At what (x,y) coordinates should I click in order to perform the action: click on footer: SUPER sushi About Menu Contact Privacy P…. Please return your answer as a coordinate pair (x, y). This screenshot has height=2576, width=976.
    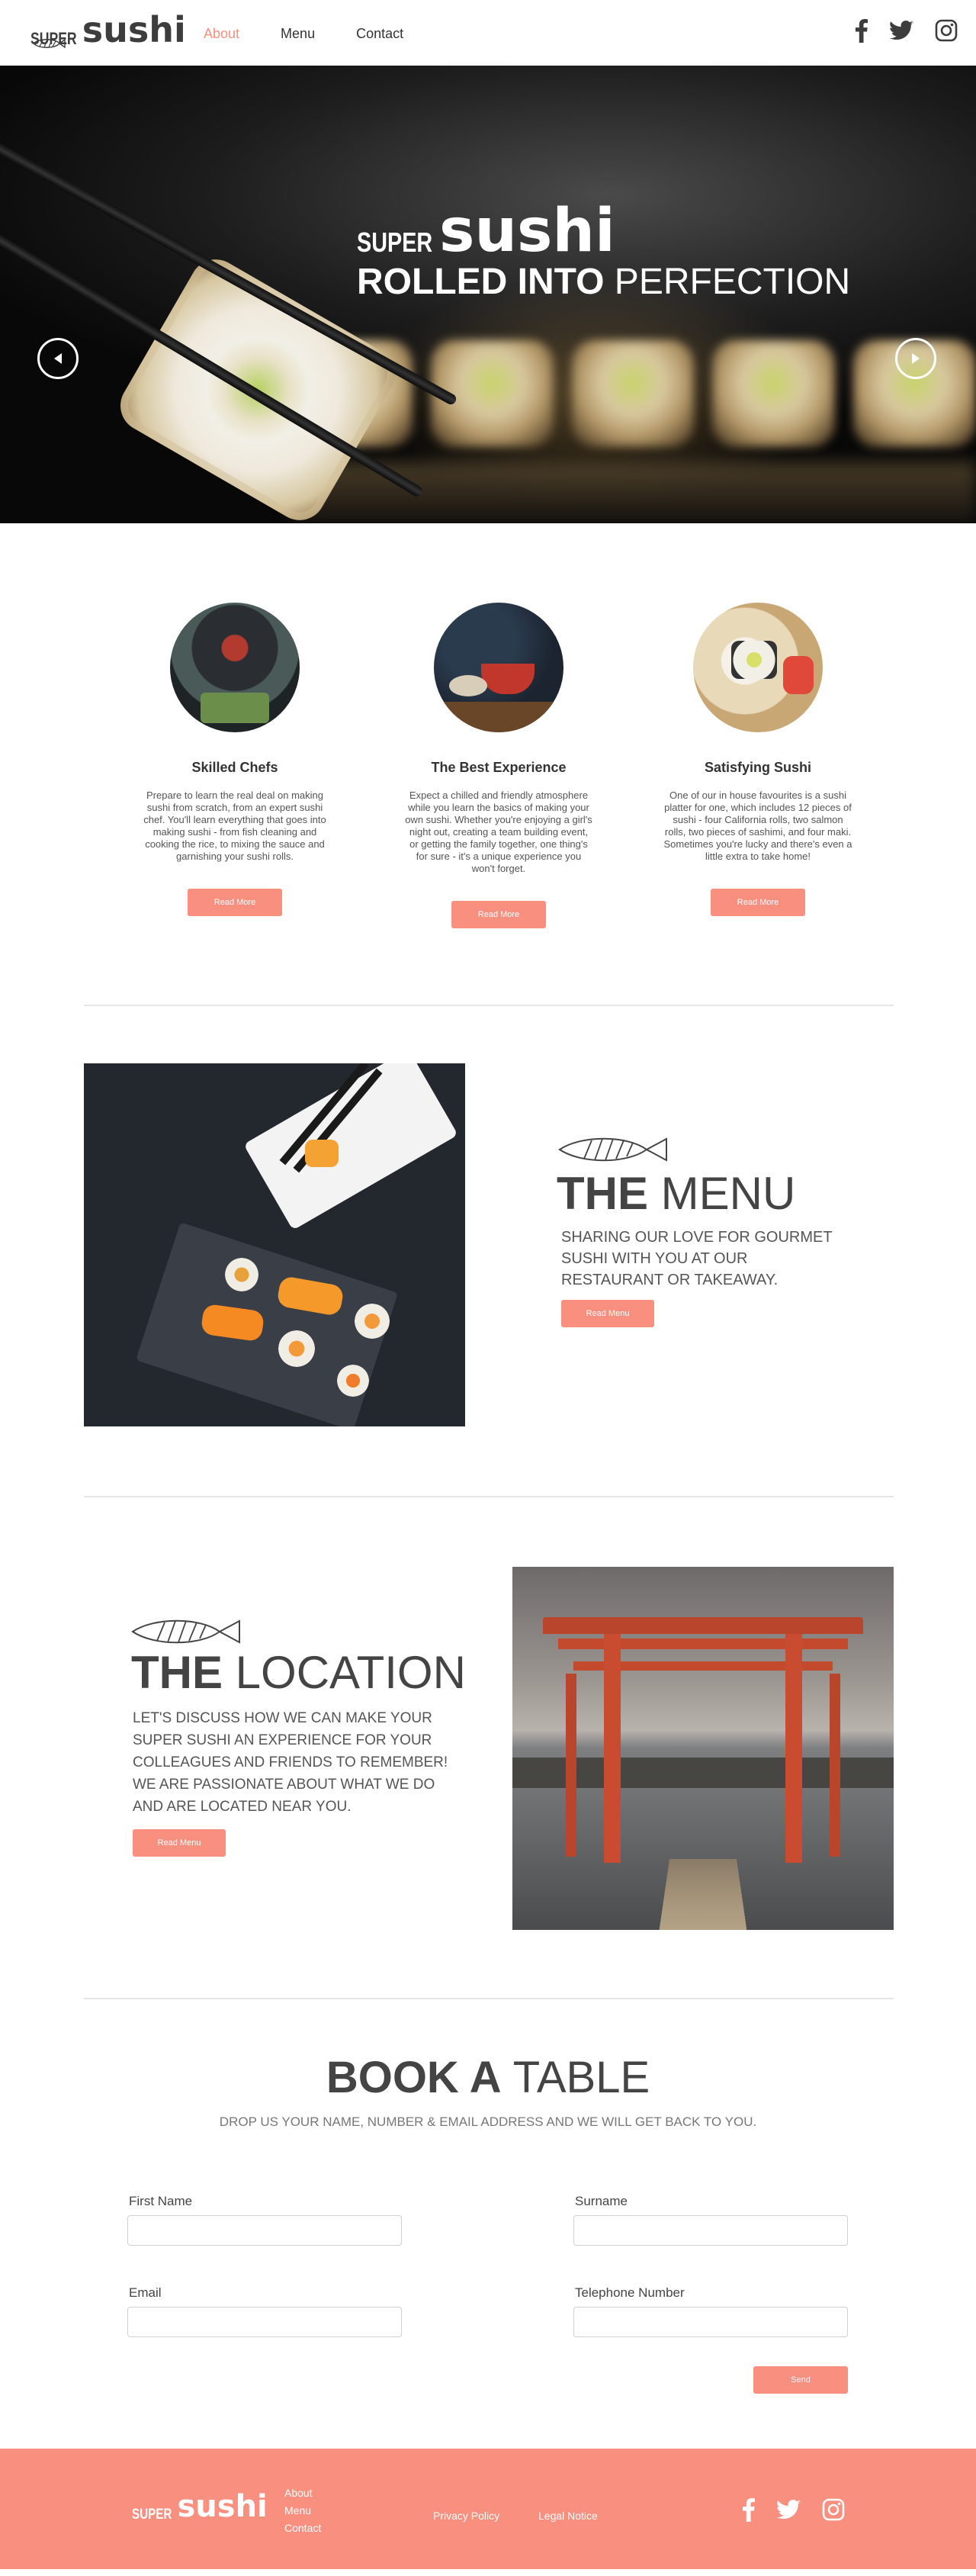
    Looking at the image, I should click on (488, 2509).